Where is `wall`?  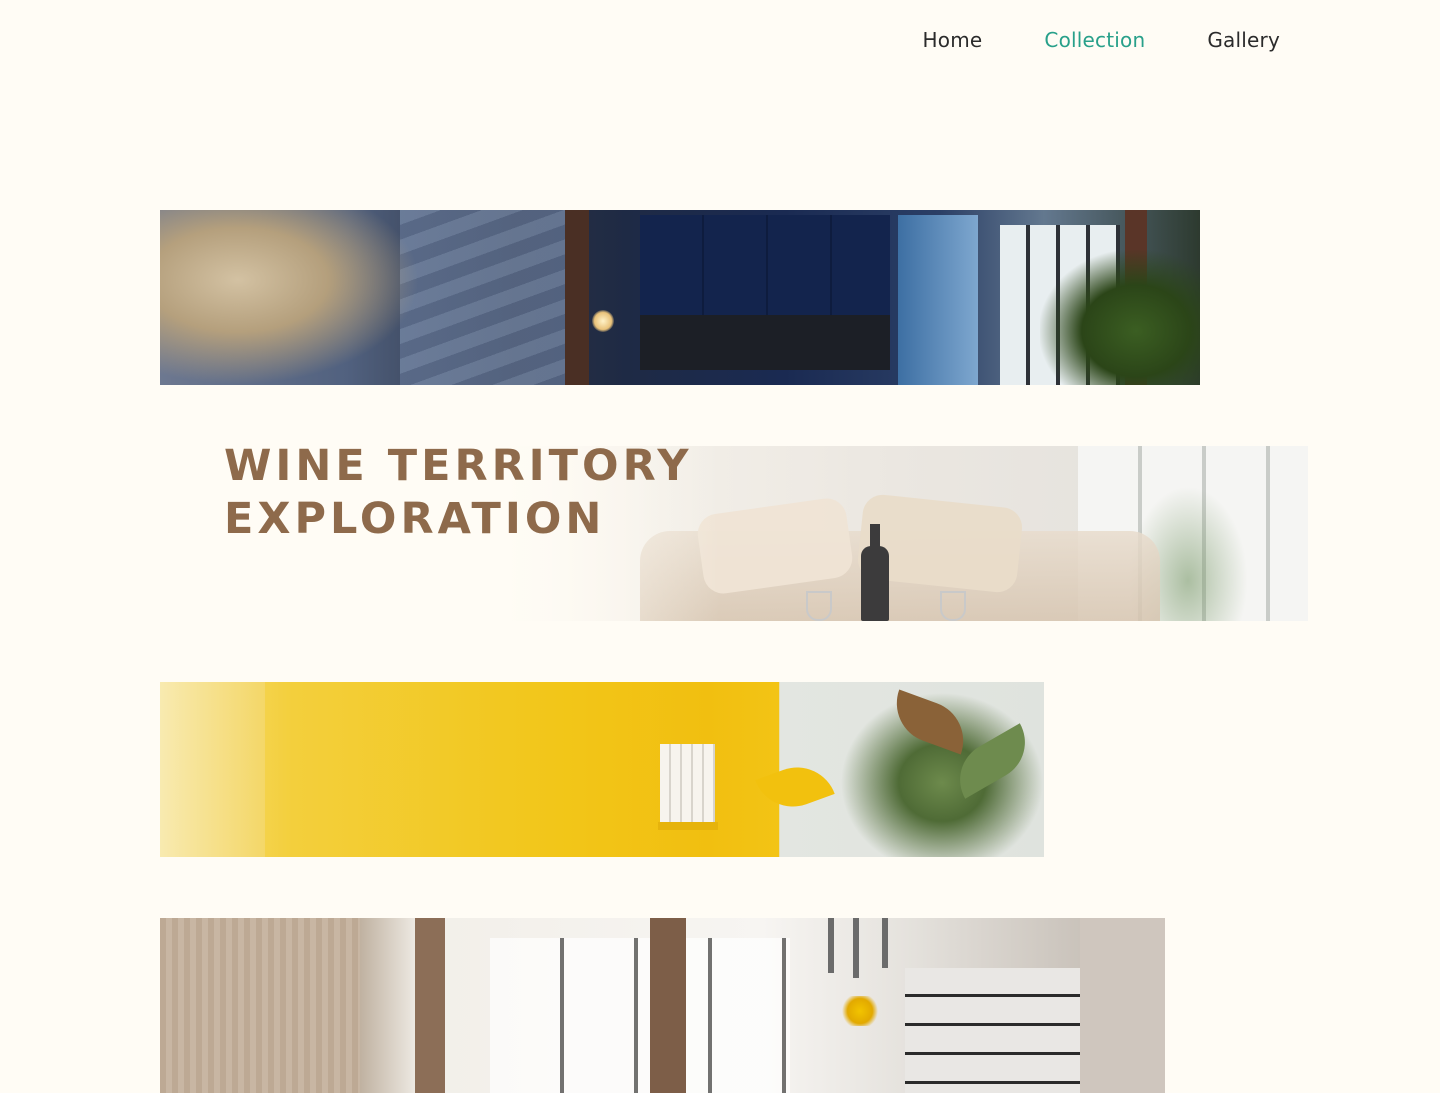 wall is located at coordinates (1122, 1005).